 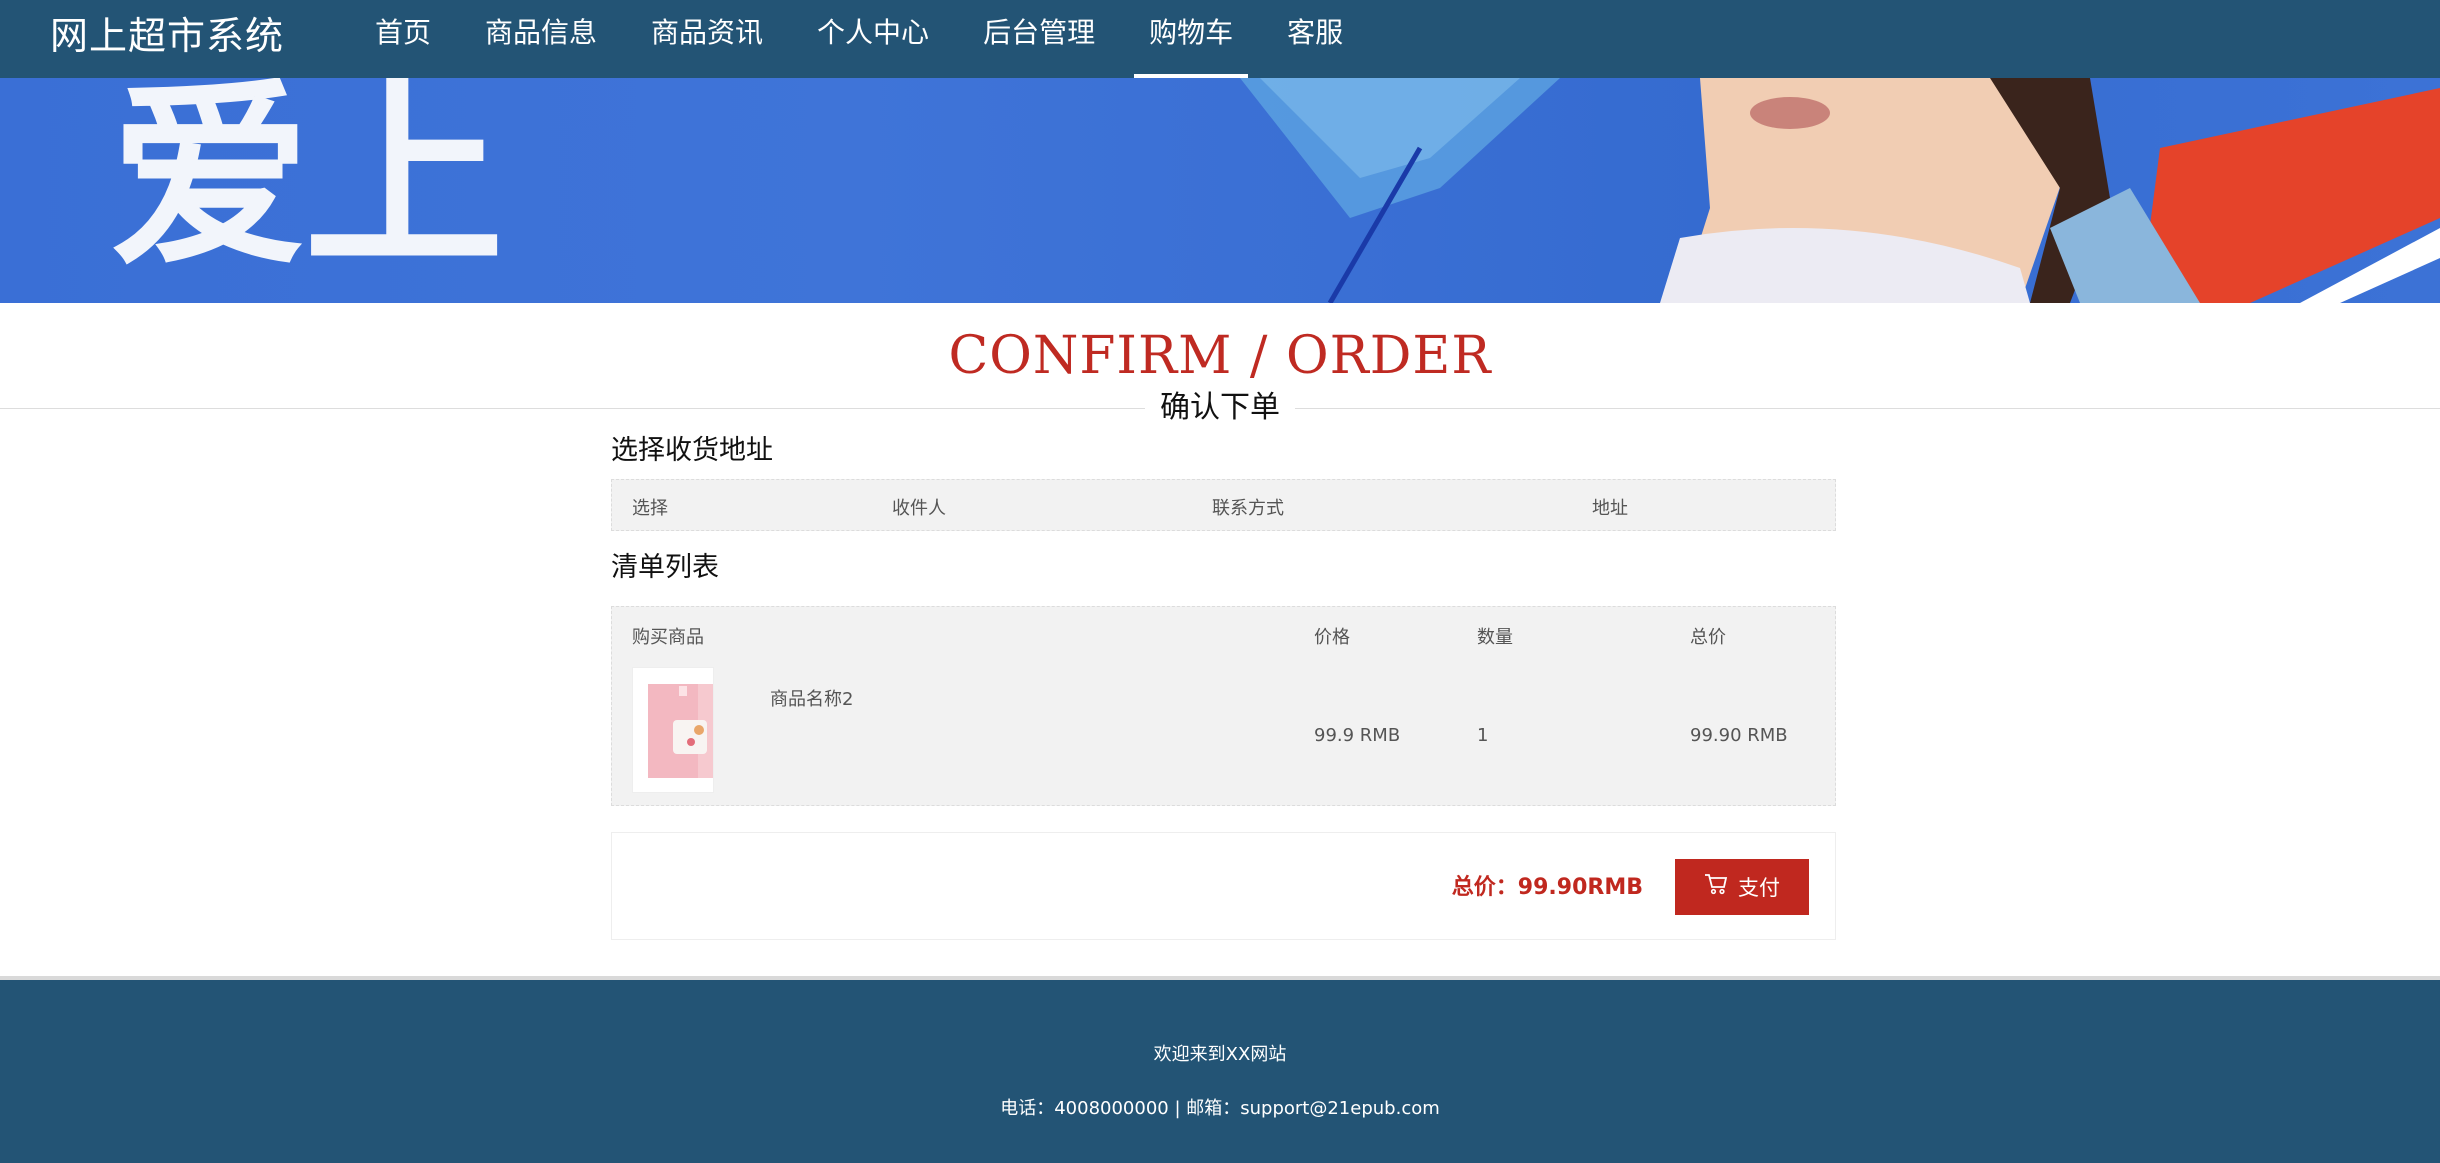 I want to click on footer-contact: 电话：4008000000 | 邮箱：support@21epub.com, so click(x=1220, y=1108).